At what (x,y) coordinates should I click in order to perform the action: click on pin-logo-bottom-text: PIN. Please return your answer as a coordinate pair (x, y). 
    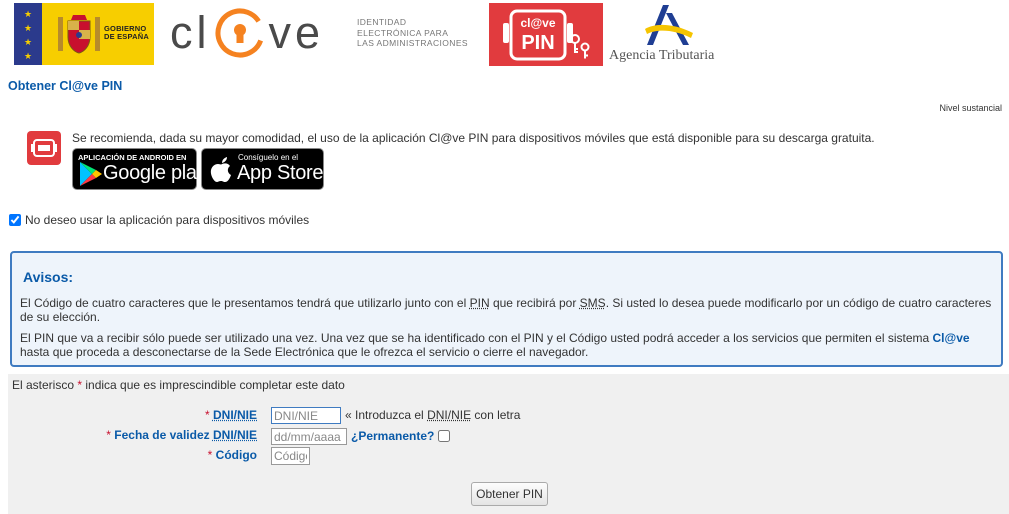
    Looking at the image, I should click on (537, 43).